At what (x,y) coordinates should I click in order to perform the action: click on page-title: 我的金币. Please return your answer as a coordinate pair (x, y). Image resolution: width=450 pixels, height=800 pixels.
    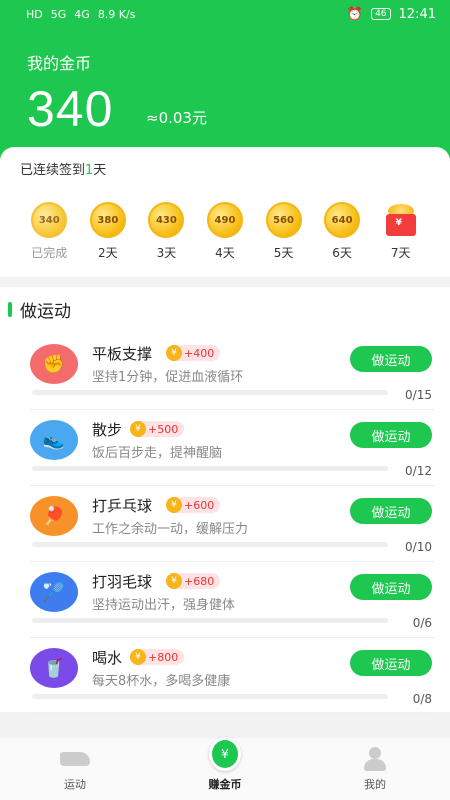
    Looking at the image, I should click on (59, 63).